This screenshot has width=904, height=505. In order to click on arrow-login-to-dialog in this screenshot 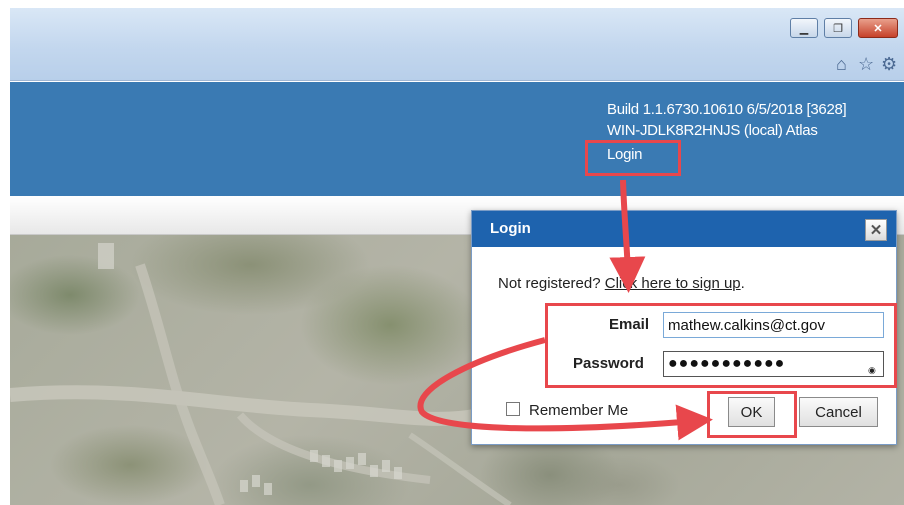, I will do `click(627, 236)`.